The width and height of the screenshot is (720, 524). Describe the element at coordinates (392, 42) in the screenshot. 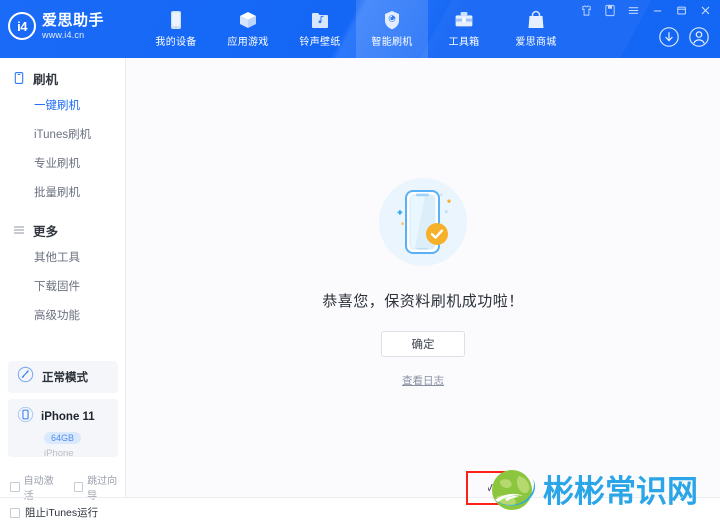

I see `nav-label: 智能刷机` at that location.